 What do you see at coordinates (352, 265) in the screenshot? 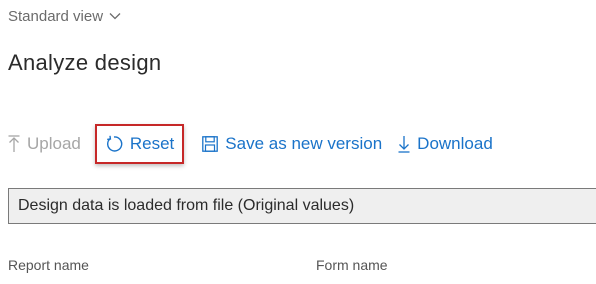
I see `column-header-form-name: Form name` at bounding box center [352, 265].